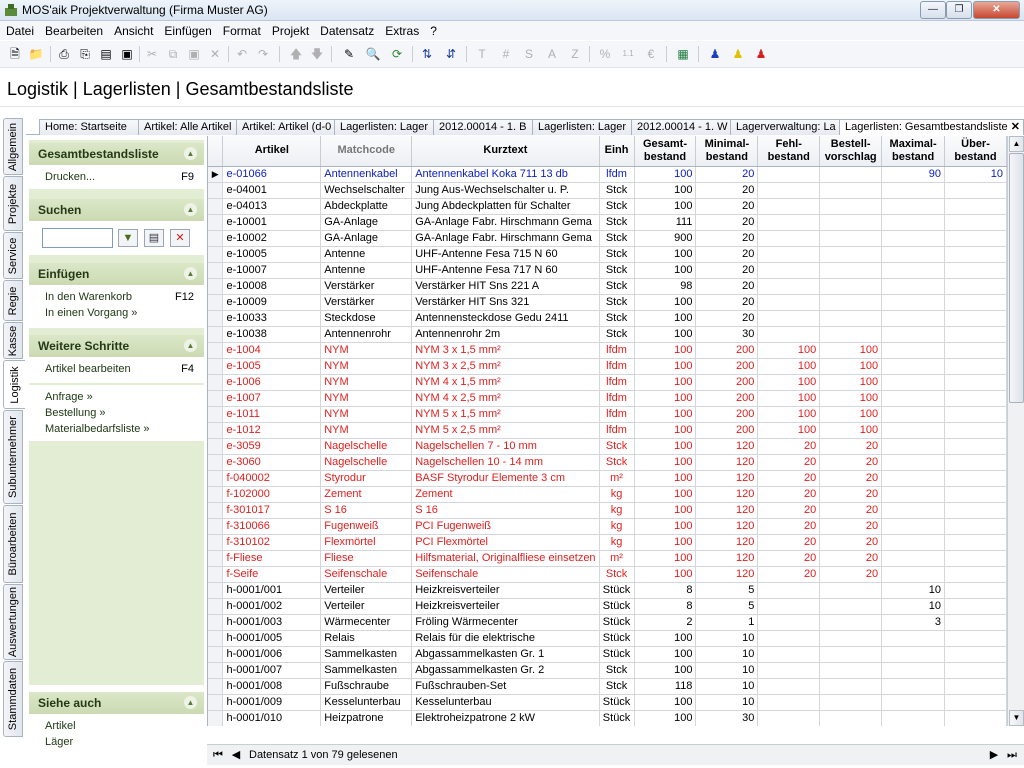  Describe the element at coordinates (97, 429) in the screenshot. I see `material-list-link: Materialbedarfsliste »` at that location.